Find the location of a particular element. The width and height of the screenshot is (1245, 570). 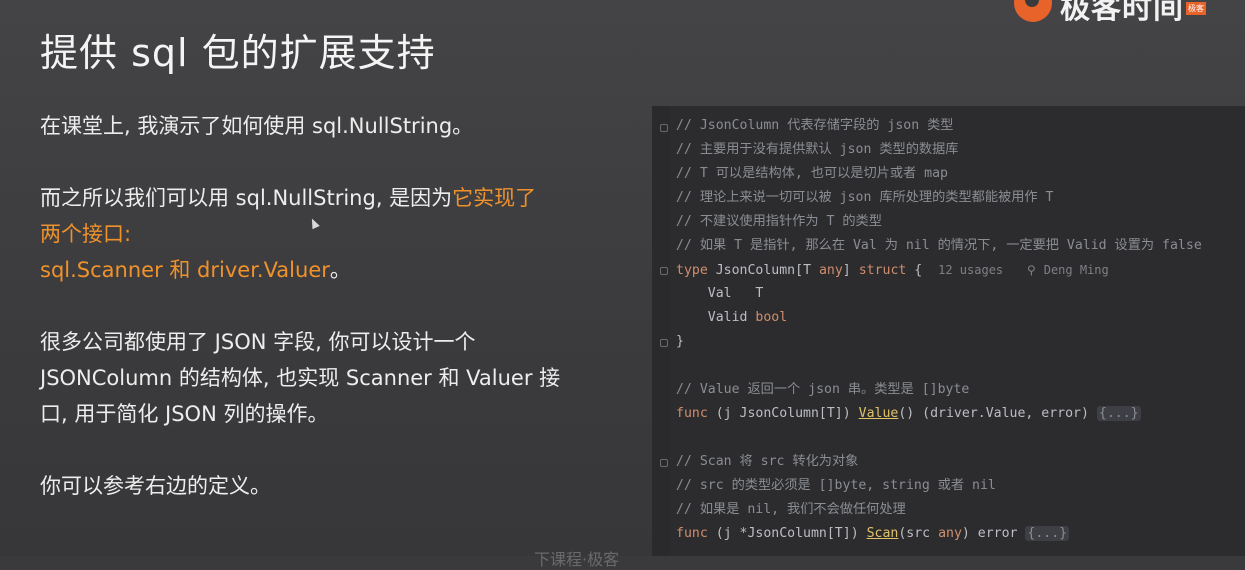

code-field: Valid bool is located at coordinates (747, 317).